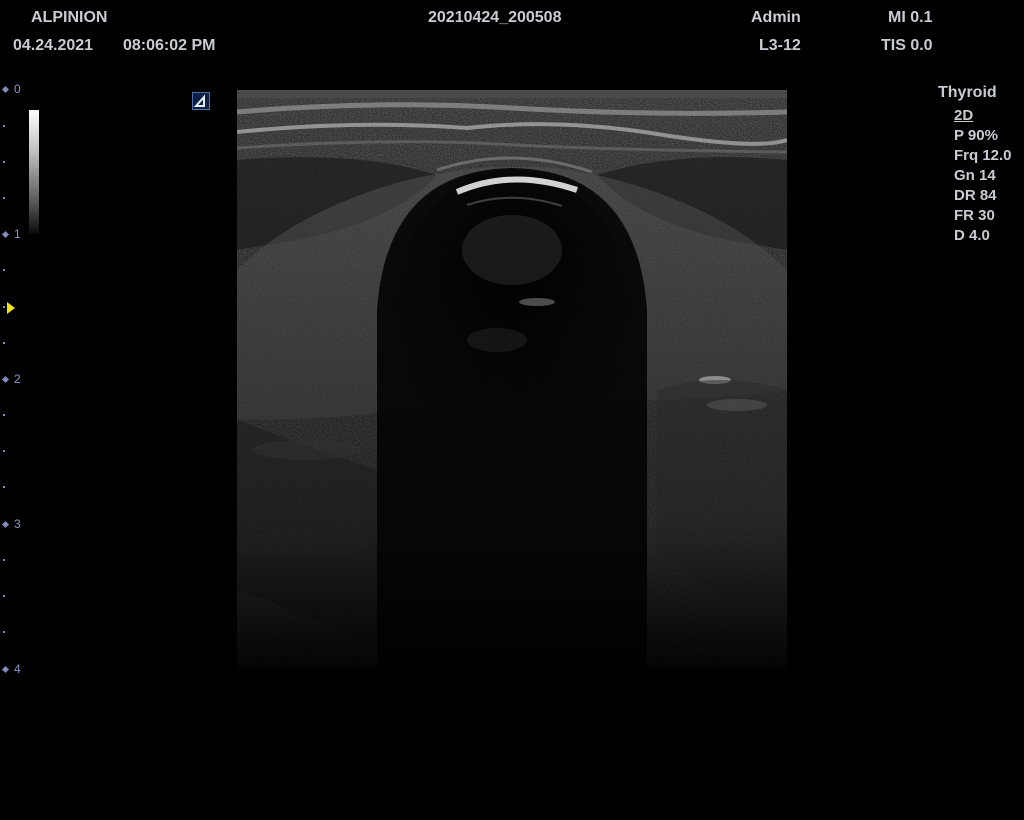 The image size is (1024, 820). I want to click on focus-marker, so click(11, 308).